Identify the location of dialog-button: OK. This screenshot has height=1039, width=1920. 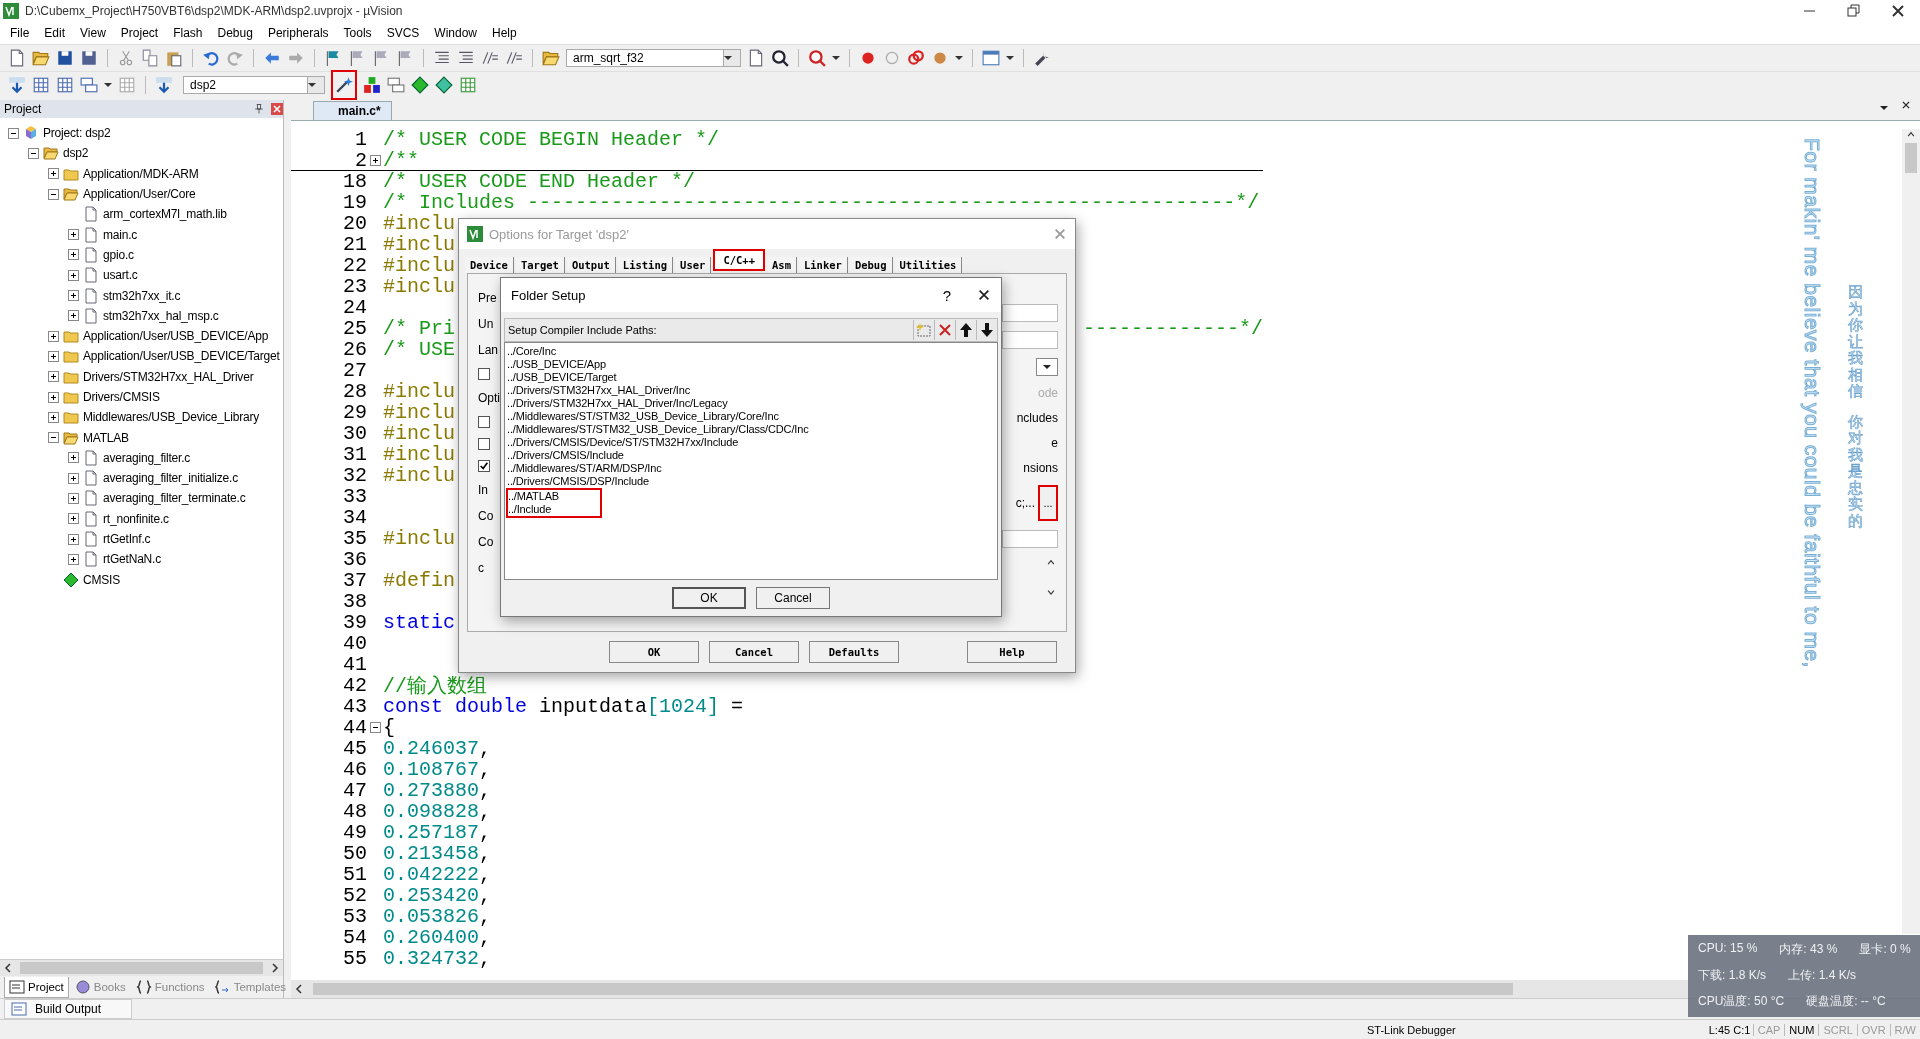
(654, 652).